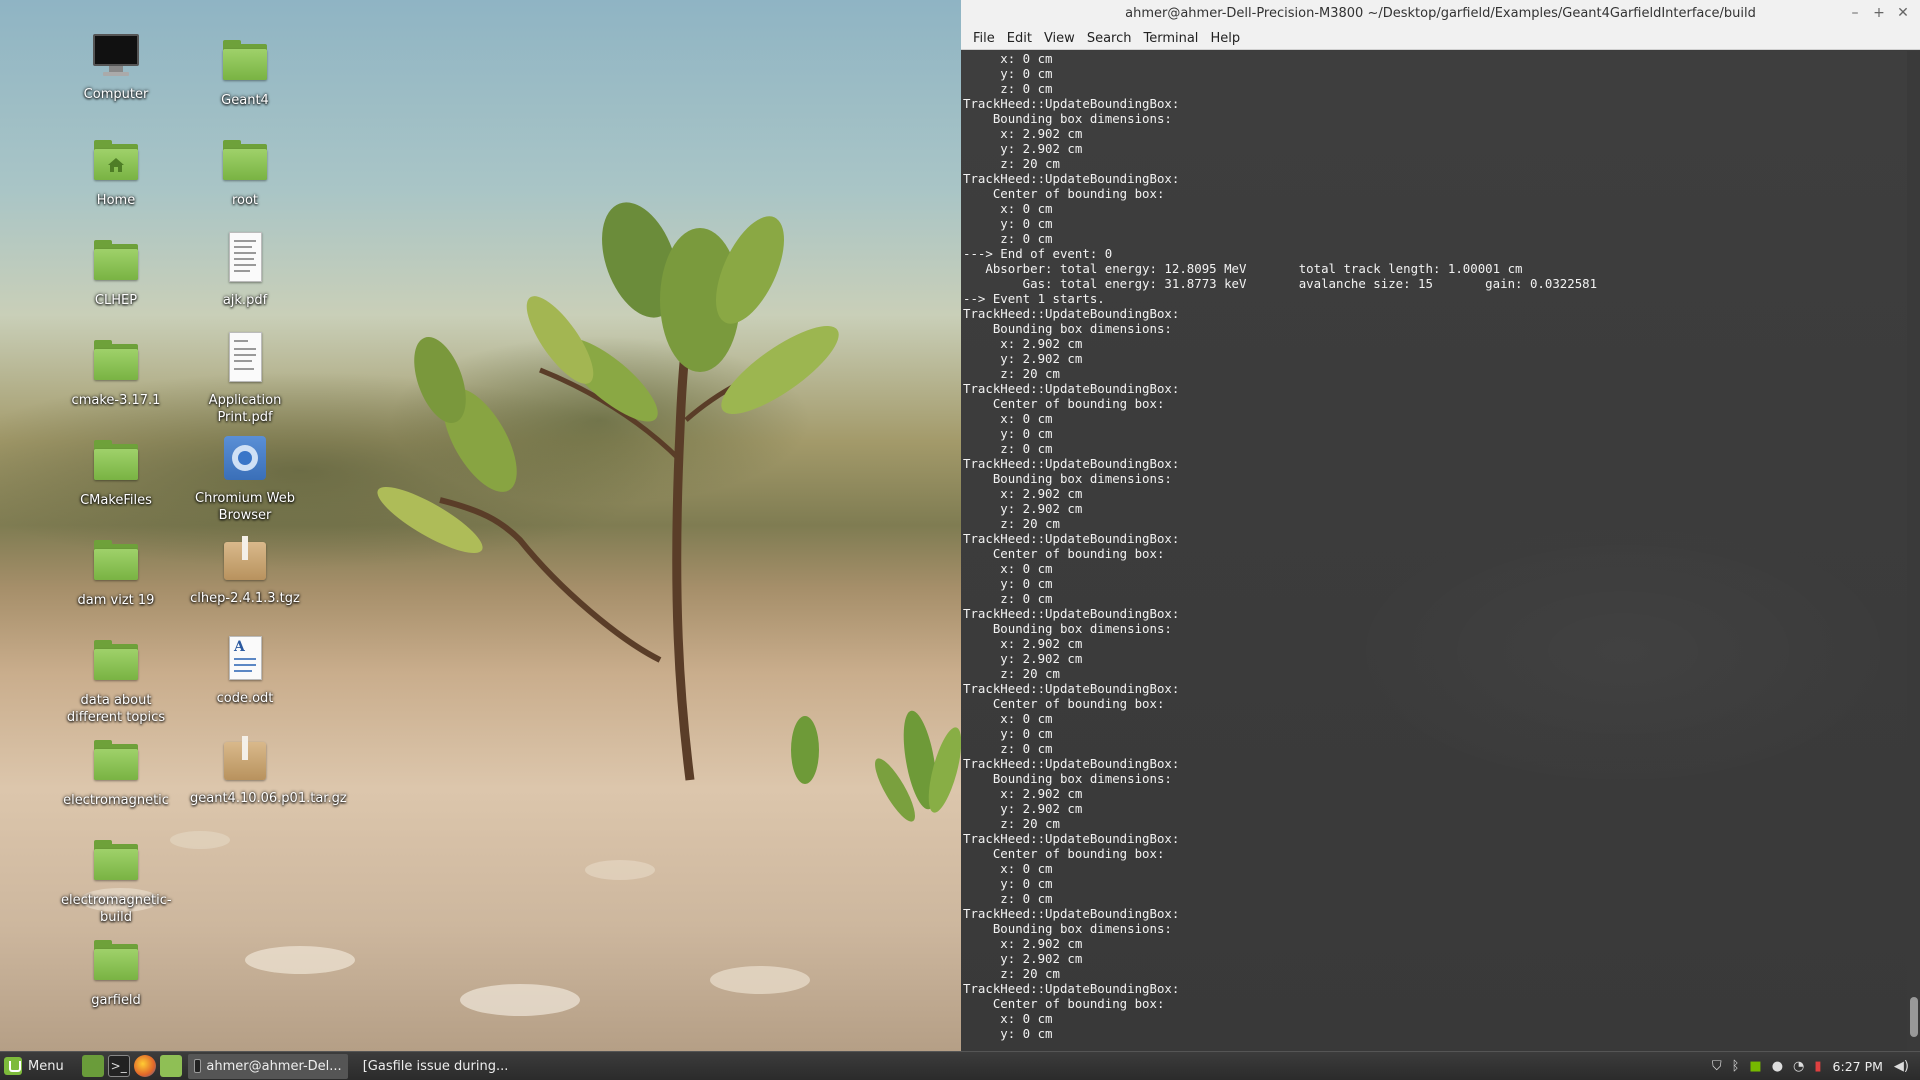  What do you see at coordinates (116, 55) in the screenshot?
I see `computer-icon` at bounding box center [116, 55].